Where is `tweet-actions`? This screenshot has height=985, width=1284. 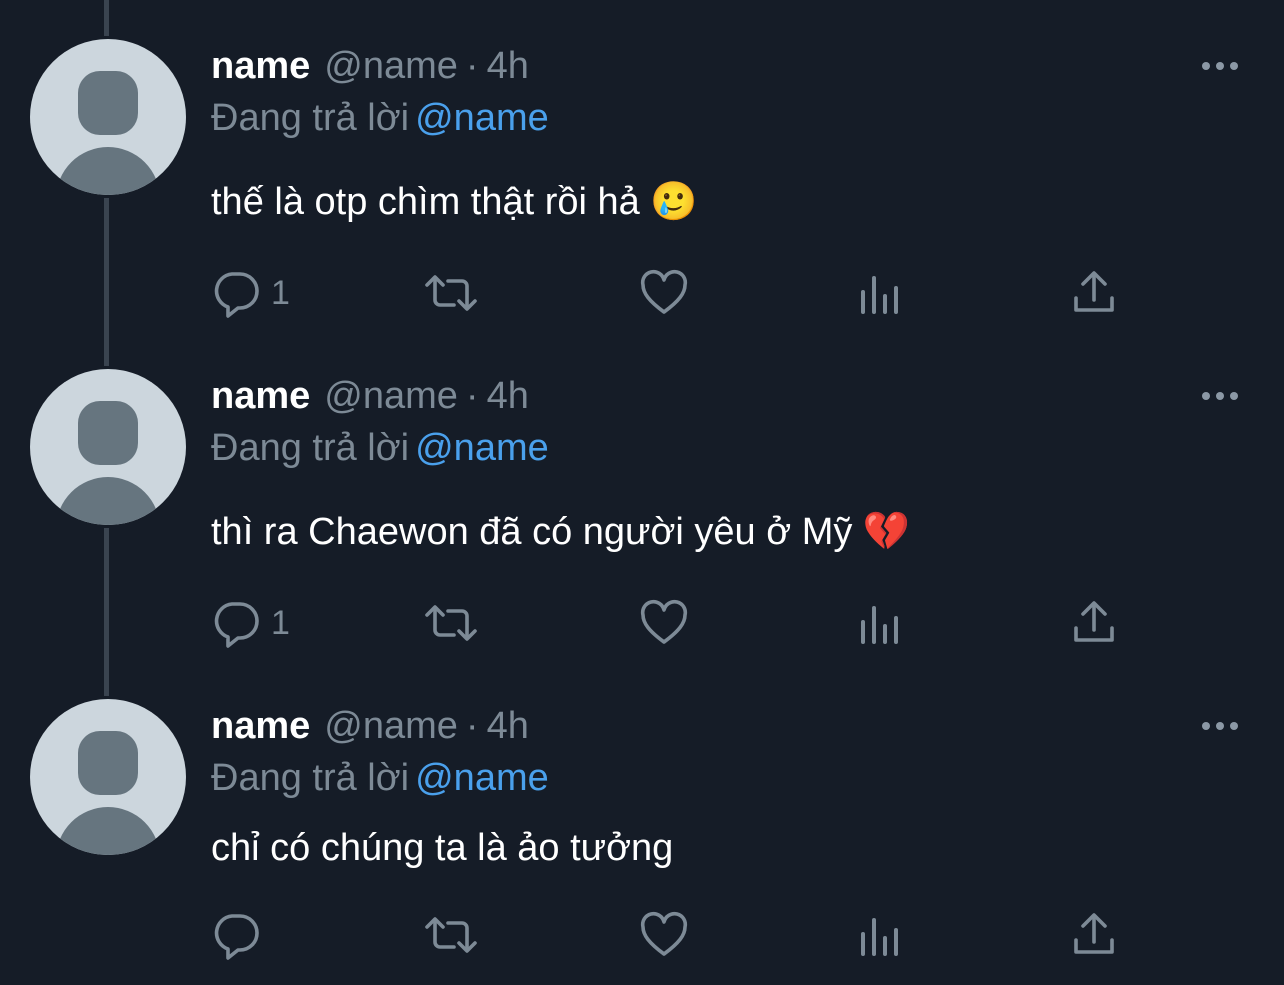 tweet-actions is located at coordinates (671, 935).